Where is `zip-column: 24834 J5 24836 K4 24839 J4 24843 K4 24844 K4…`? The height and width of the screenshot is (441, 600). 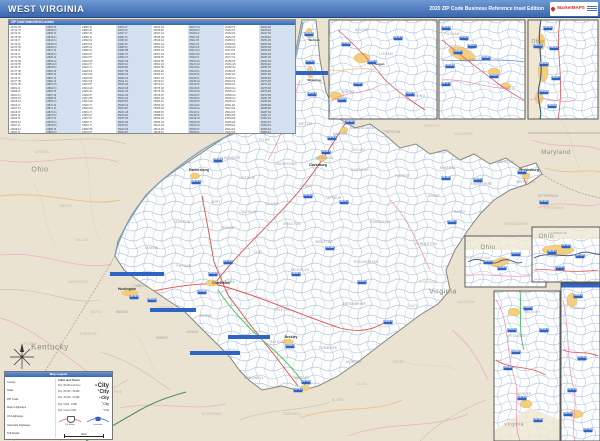 zip-column: 24834 J5 24836 K4 24839 J4 24843 K4 24844 K4… is located at coordinates (62, 79).